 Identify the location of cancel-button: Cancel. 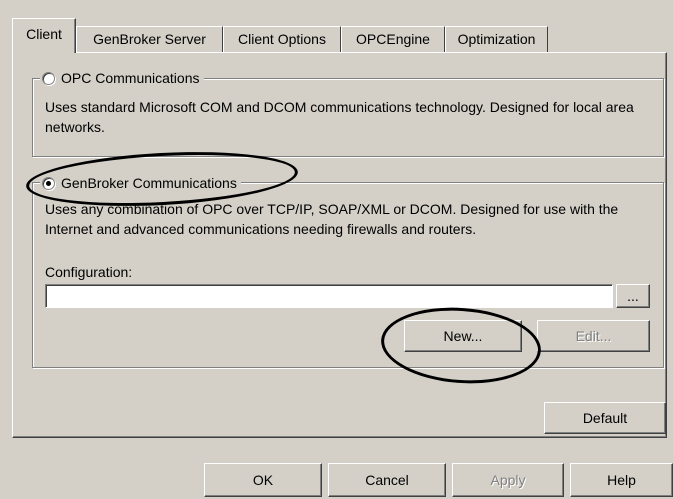
(387, 480).